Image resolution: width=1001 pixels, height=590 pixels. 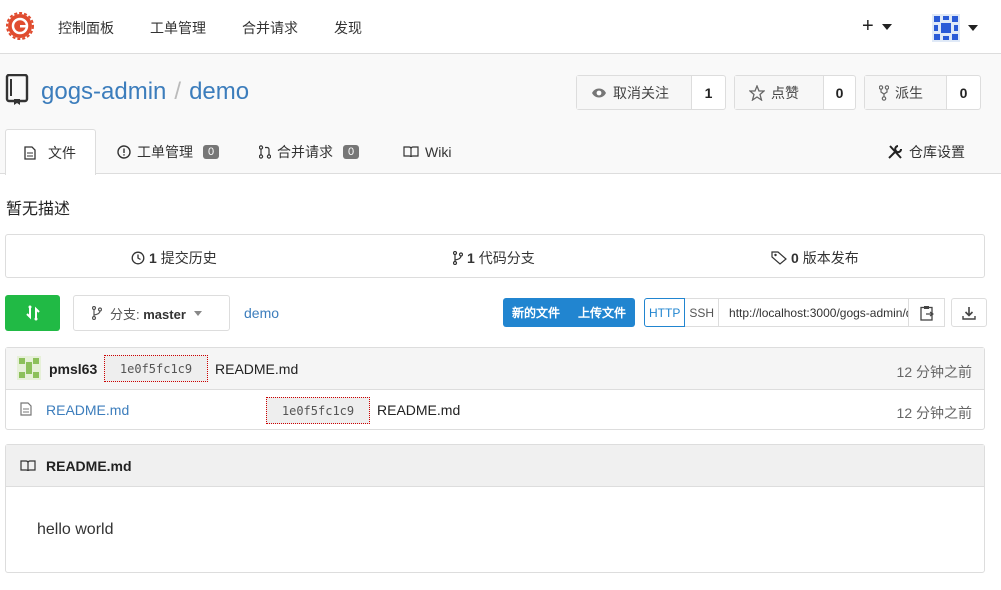 I want to click on commit-author-avatar, so click(x=29, y=368).